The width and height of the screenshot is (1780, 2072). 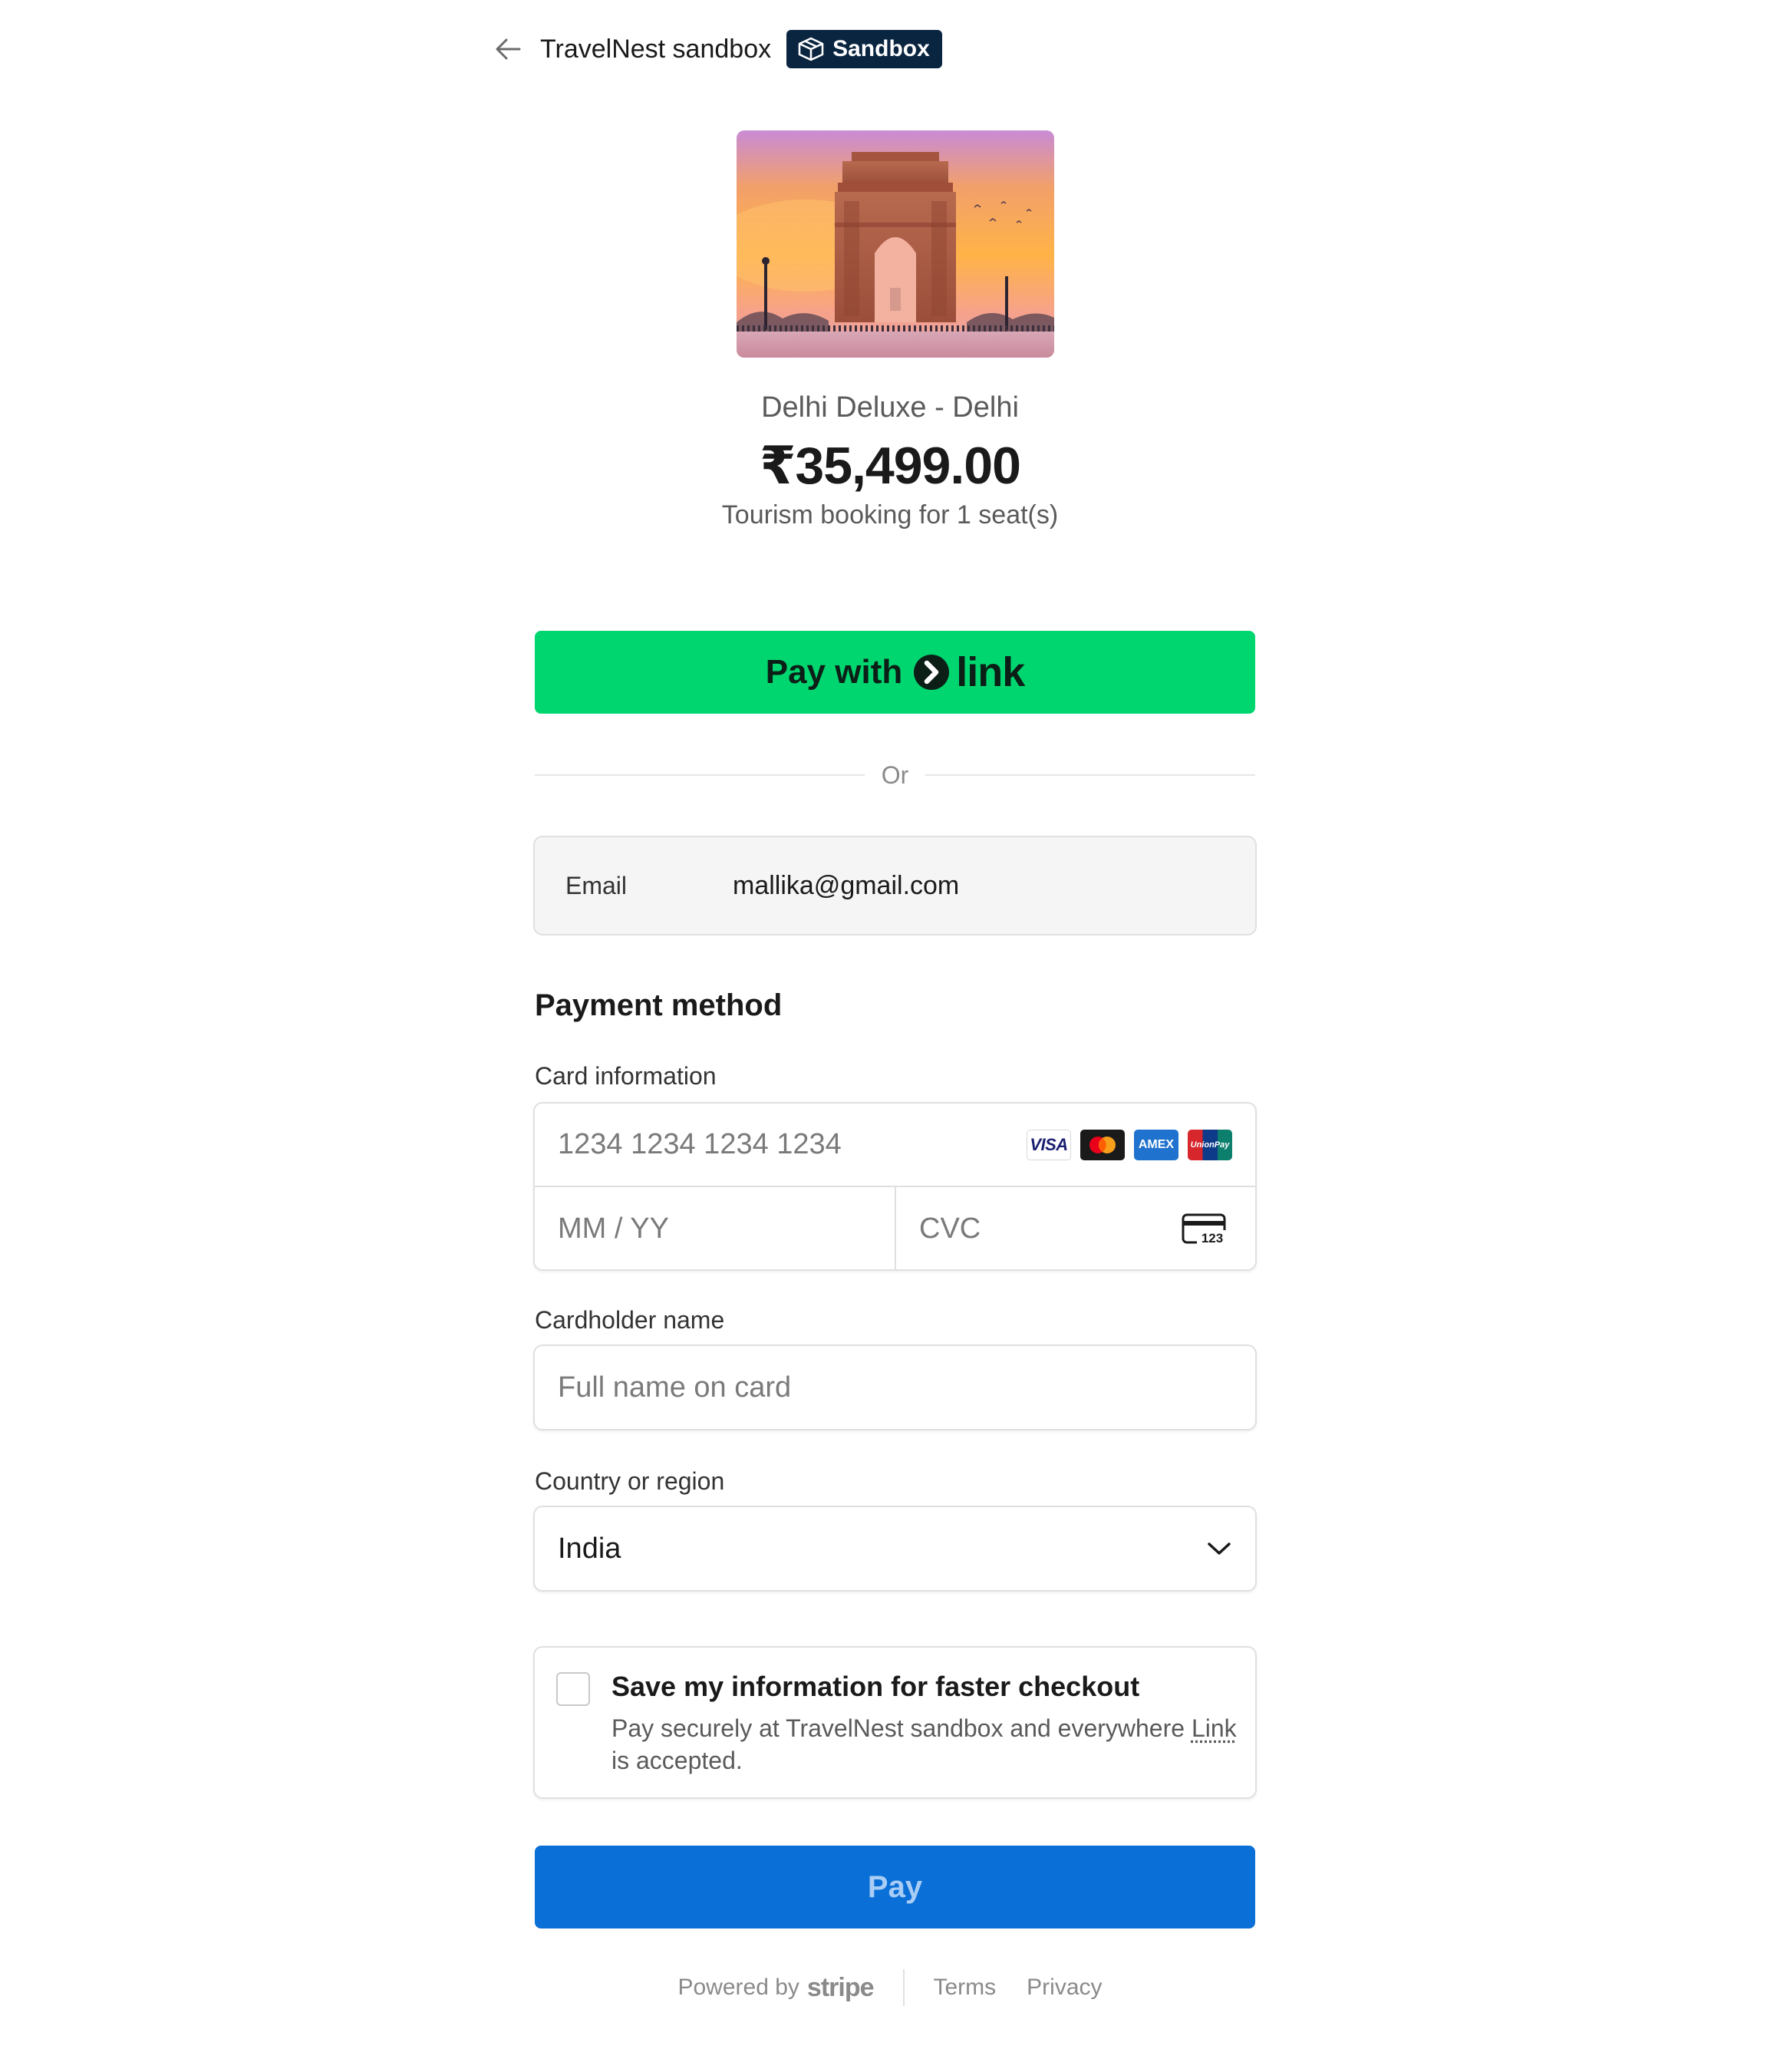 What do you see at coordinates (1102, 1144) in the screenshot?
I see `mastercard-icon` at bounding box center [1102, 1144].